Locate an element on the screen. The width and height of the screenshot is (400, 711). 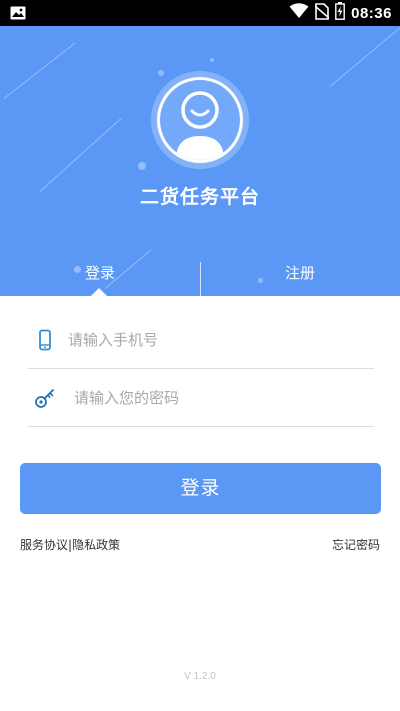
smiley-user-icon is located at coordinates (200, 120).